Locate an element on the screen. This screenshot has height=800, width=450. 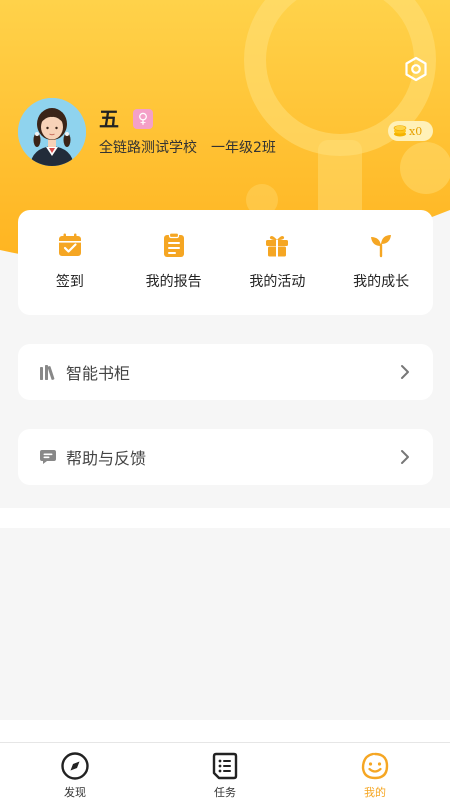
coin-count: 0 is located at coordinates (419, 131).